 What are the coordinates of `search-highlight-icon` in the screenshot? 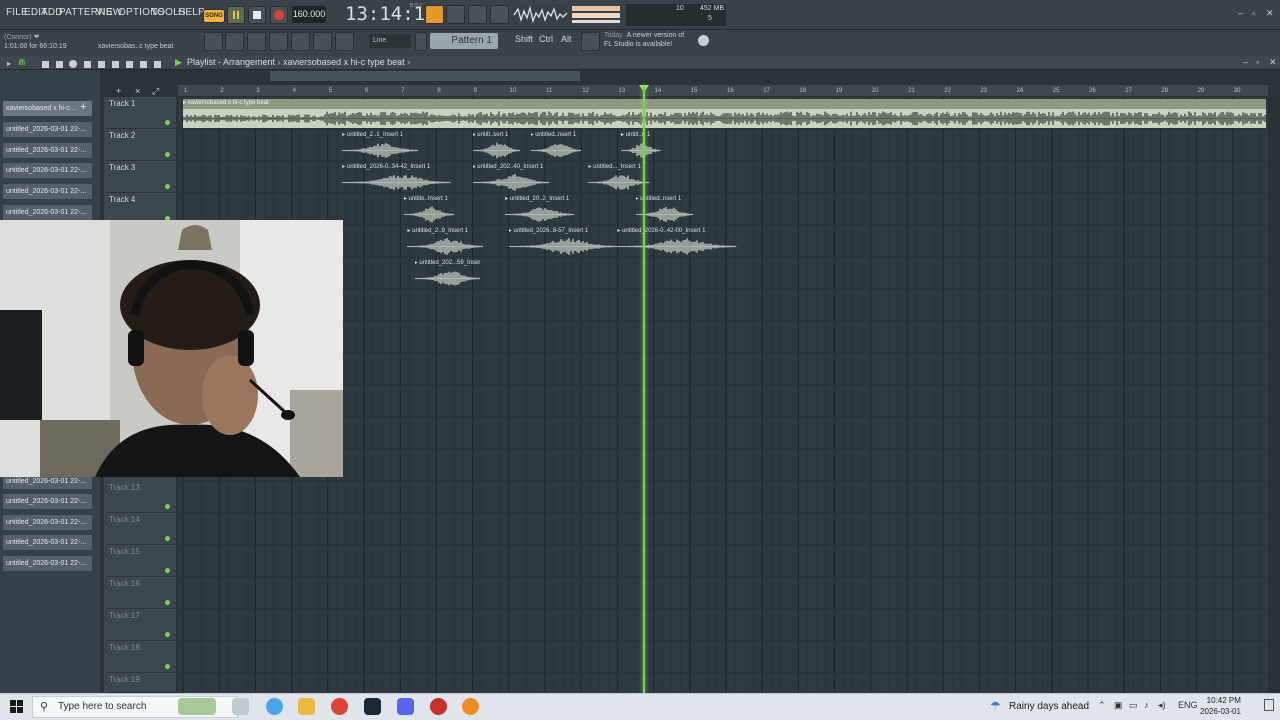 It's located at (197, 706).